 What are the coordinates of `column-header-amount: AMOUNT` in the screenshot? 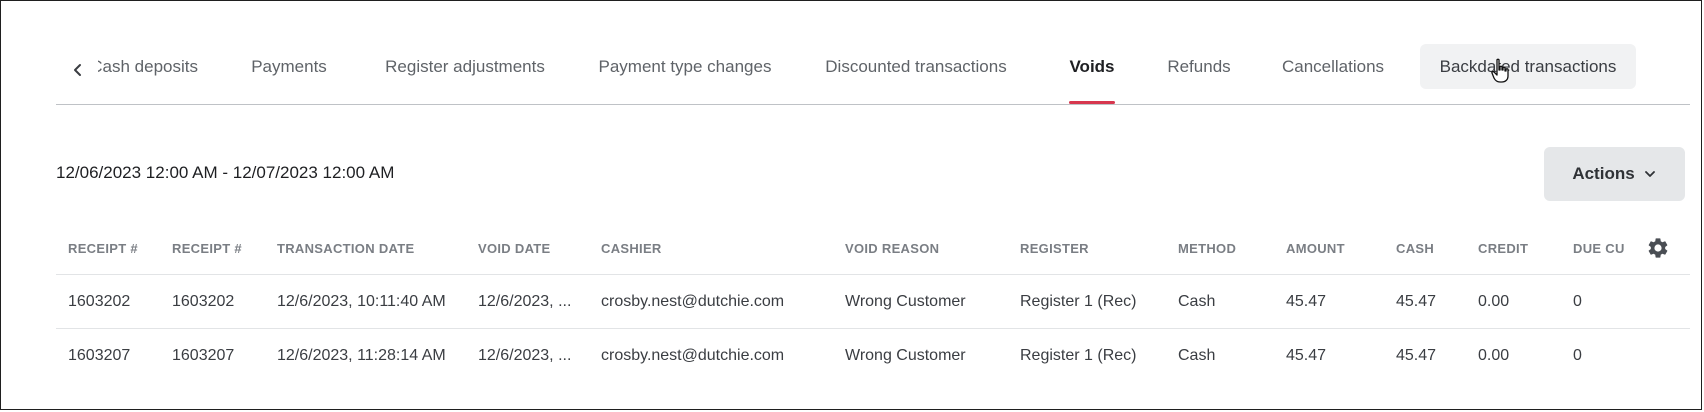 It's located at (1315, 248).